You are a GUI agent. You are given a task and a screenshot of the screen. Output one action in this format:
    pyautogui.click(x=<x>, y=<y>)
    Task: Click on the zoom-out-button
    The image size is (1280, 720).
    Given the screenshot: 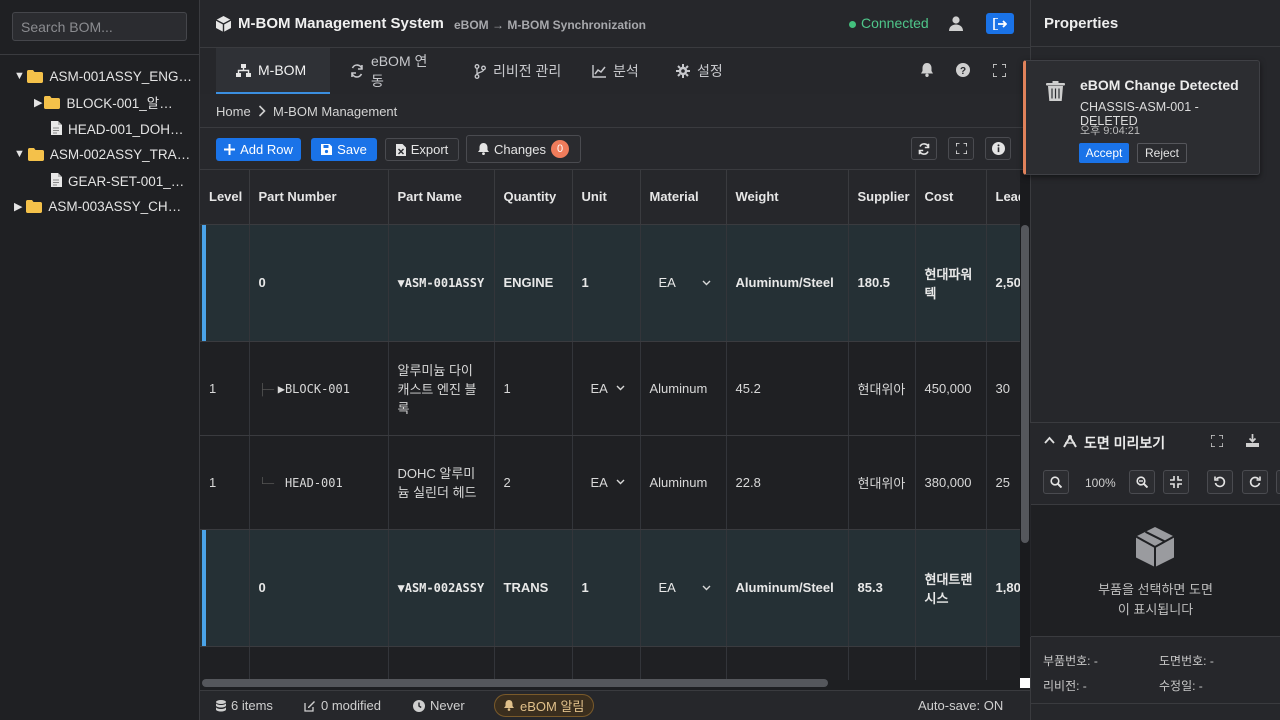 What is the action you would take?
    pyautogui.click(x=1142, y=482)
    